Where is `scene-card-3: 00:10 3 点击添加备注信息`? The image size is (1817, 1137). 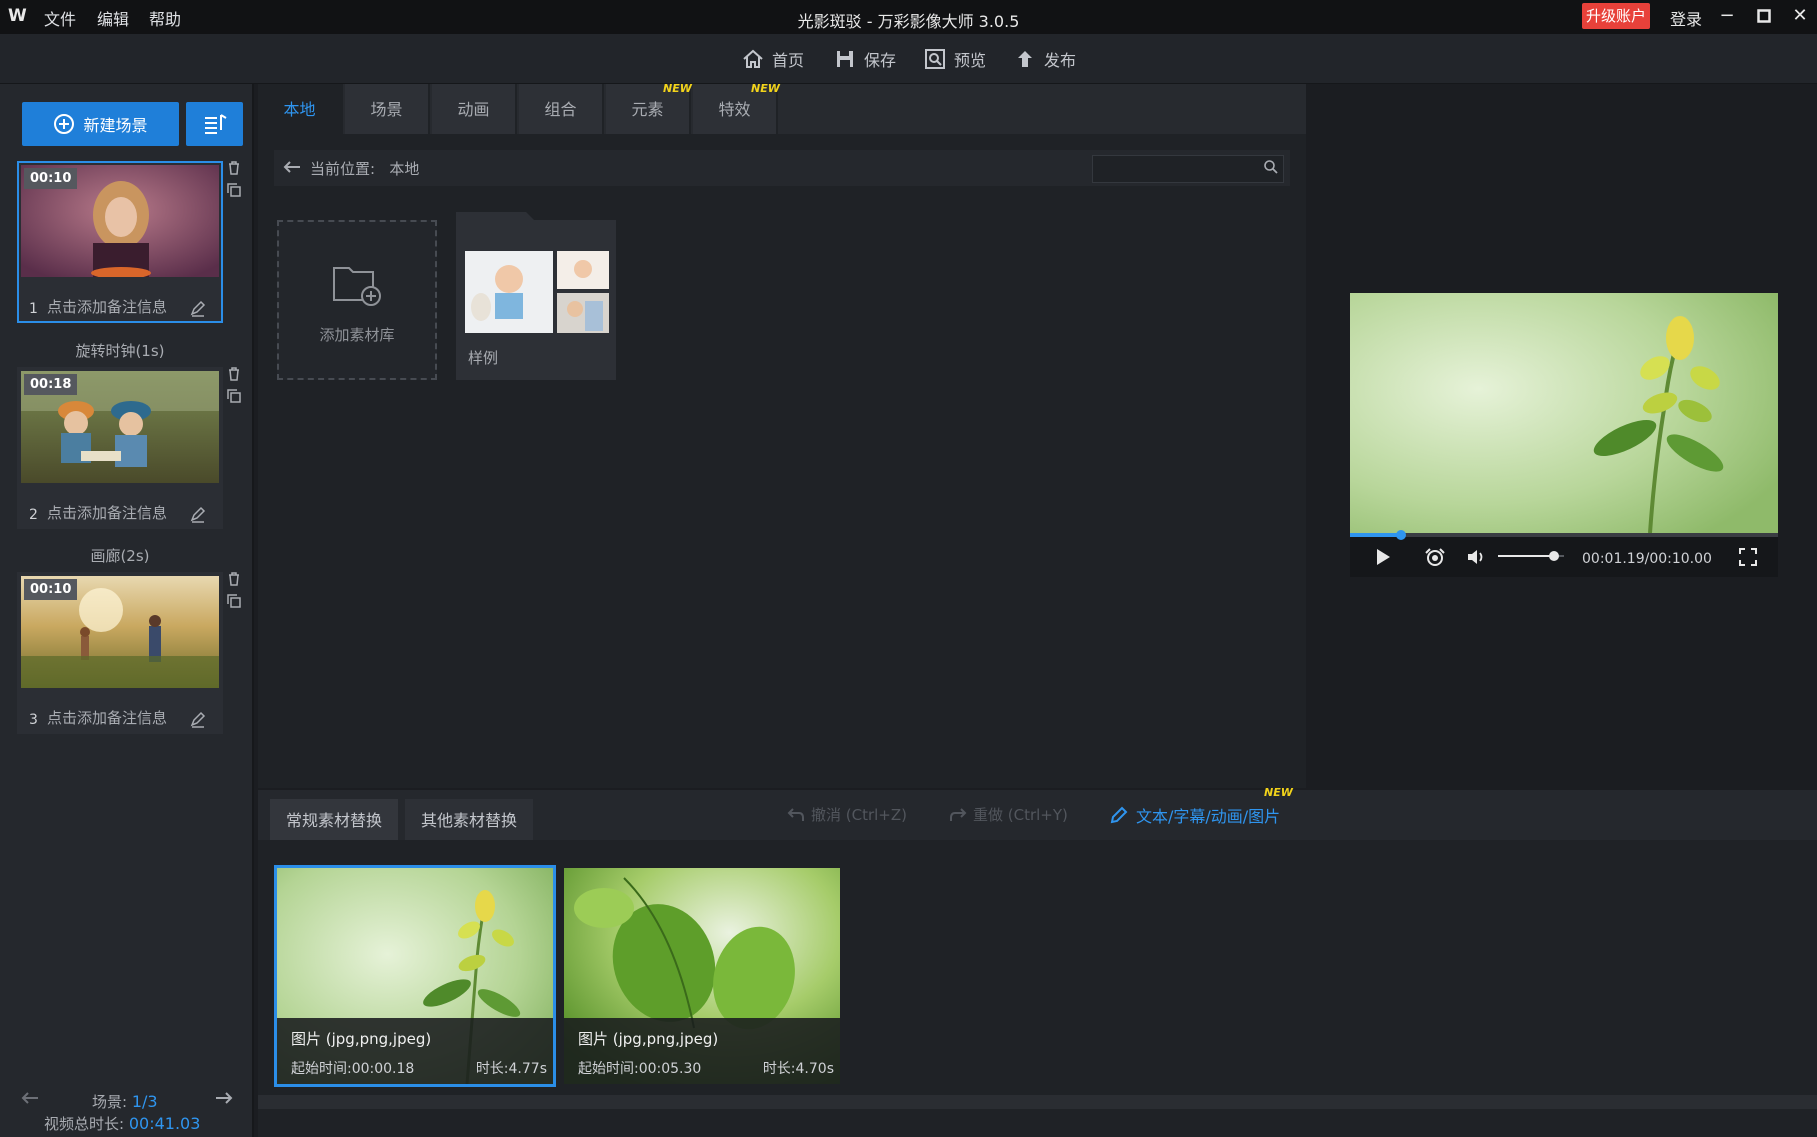 scene-card-3: 00:10 3 点击添加备注信息 is located at coordinates (120, 653).